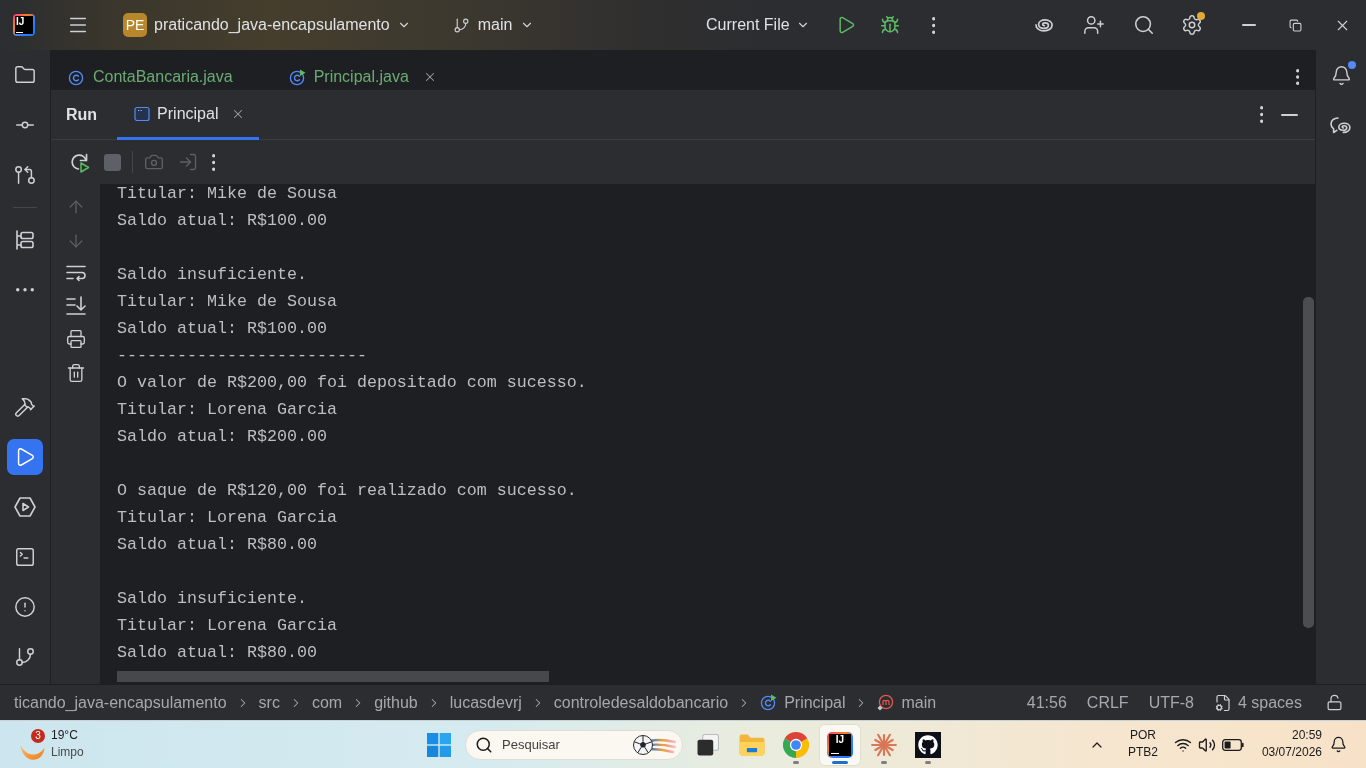 This screenshot has width=1366, height=768. What do you see at coordinates (1142, 753) in the screenshot?
I see `keyboard-layout: PTB2` at bounding box center [1142, 753].